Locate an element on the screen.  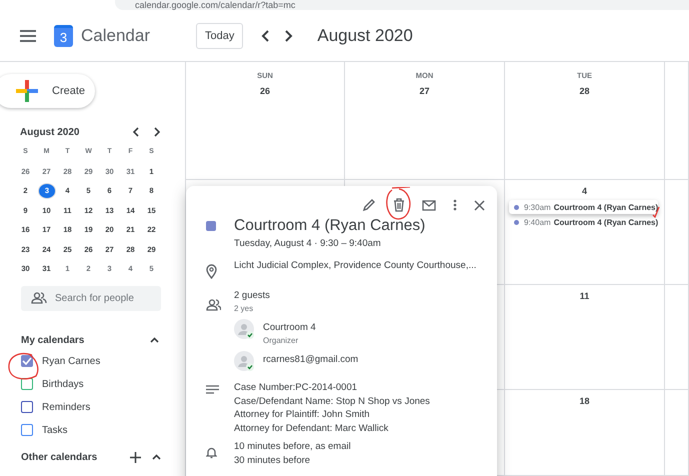
section-title: Other calendars is located at coordinates (59, 457).